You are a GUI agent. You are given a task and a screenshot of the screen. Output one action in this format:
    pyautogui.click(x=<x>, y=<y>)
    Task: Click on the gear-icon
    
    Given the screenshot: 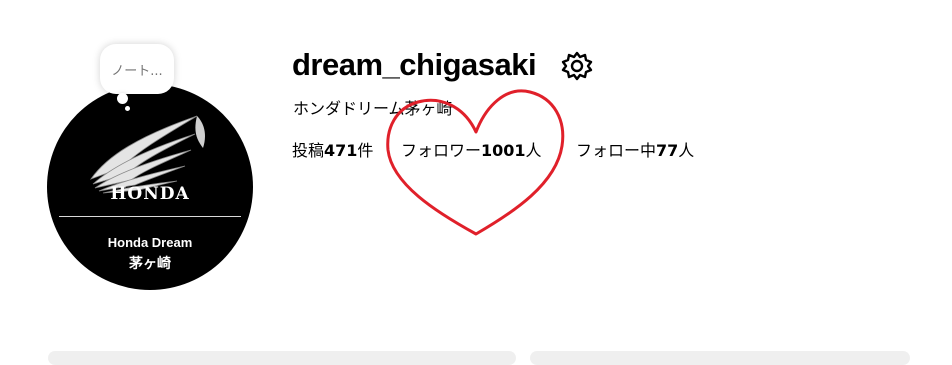 What is the action you would take?
    pyautogui.click(x=577, y=66)
    